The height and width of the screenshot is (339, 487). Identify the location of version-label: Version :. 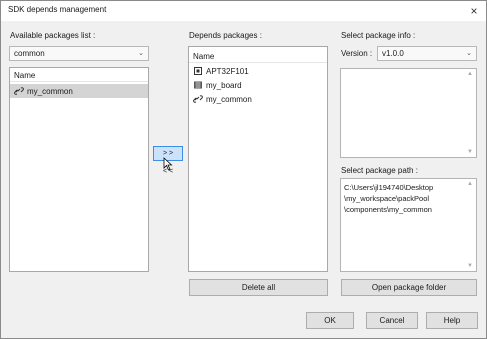
(357, 53).